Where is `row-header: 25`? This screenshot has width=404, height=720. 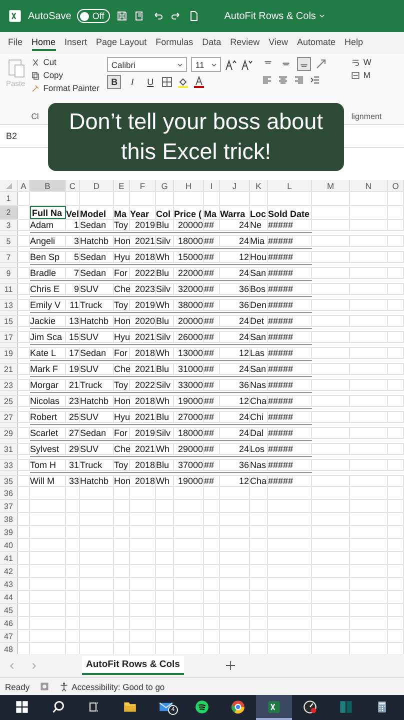 row-header: 25 is located at coordinates (9, 401).